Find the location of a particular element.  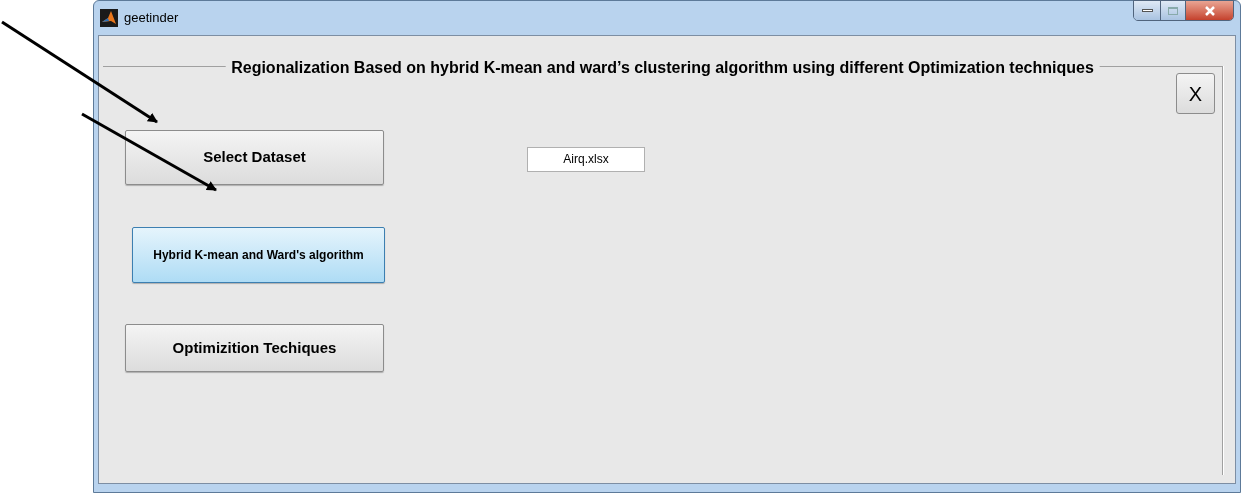

file-name-field: Airq.xlsx is located at coordinates (586, 159).